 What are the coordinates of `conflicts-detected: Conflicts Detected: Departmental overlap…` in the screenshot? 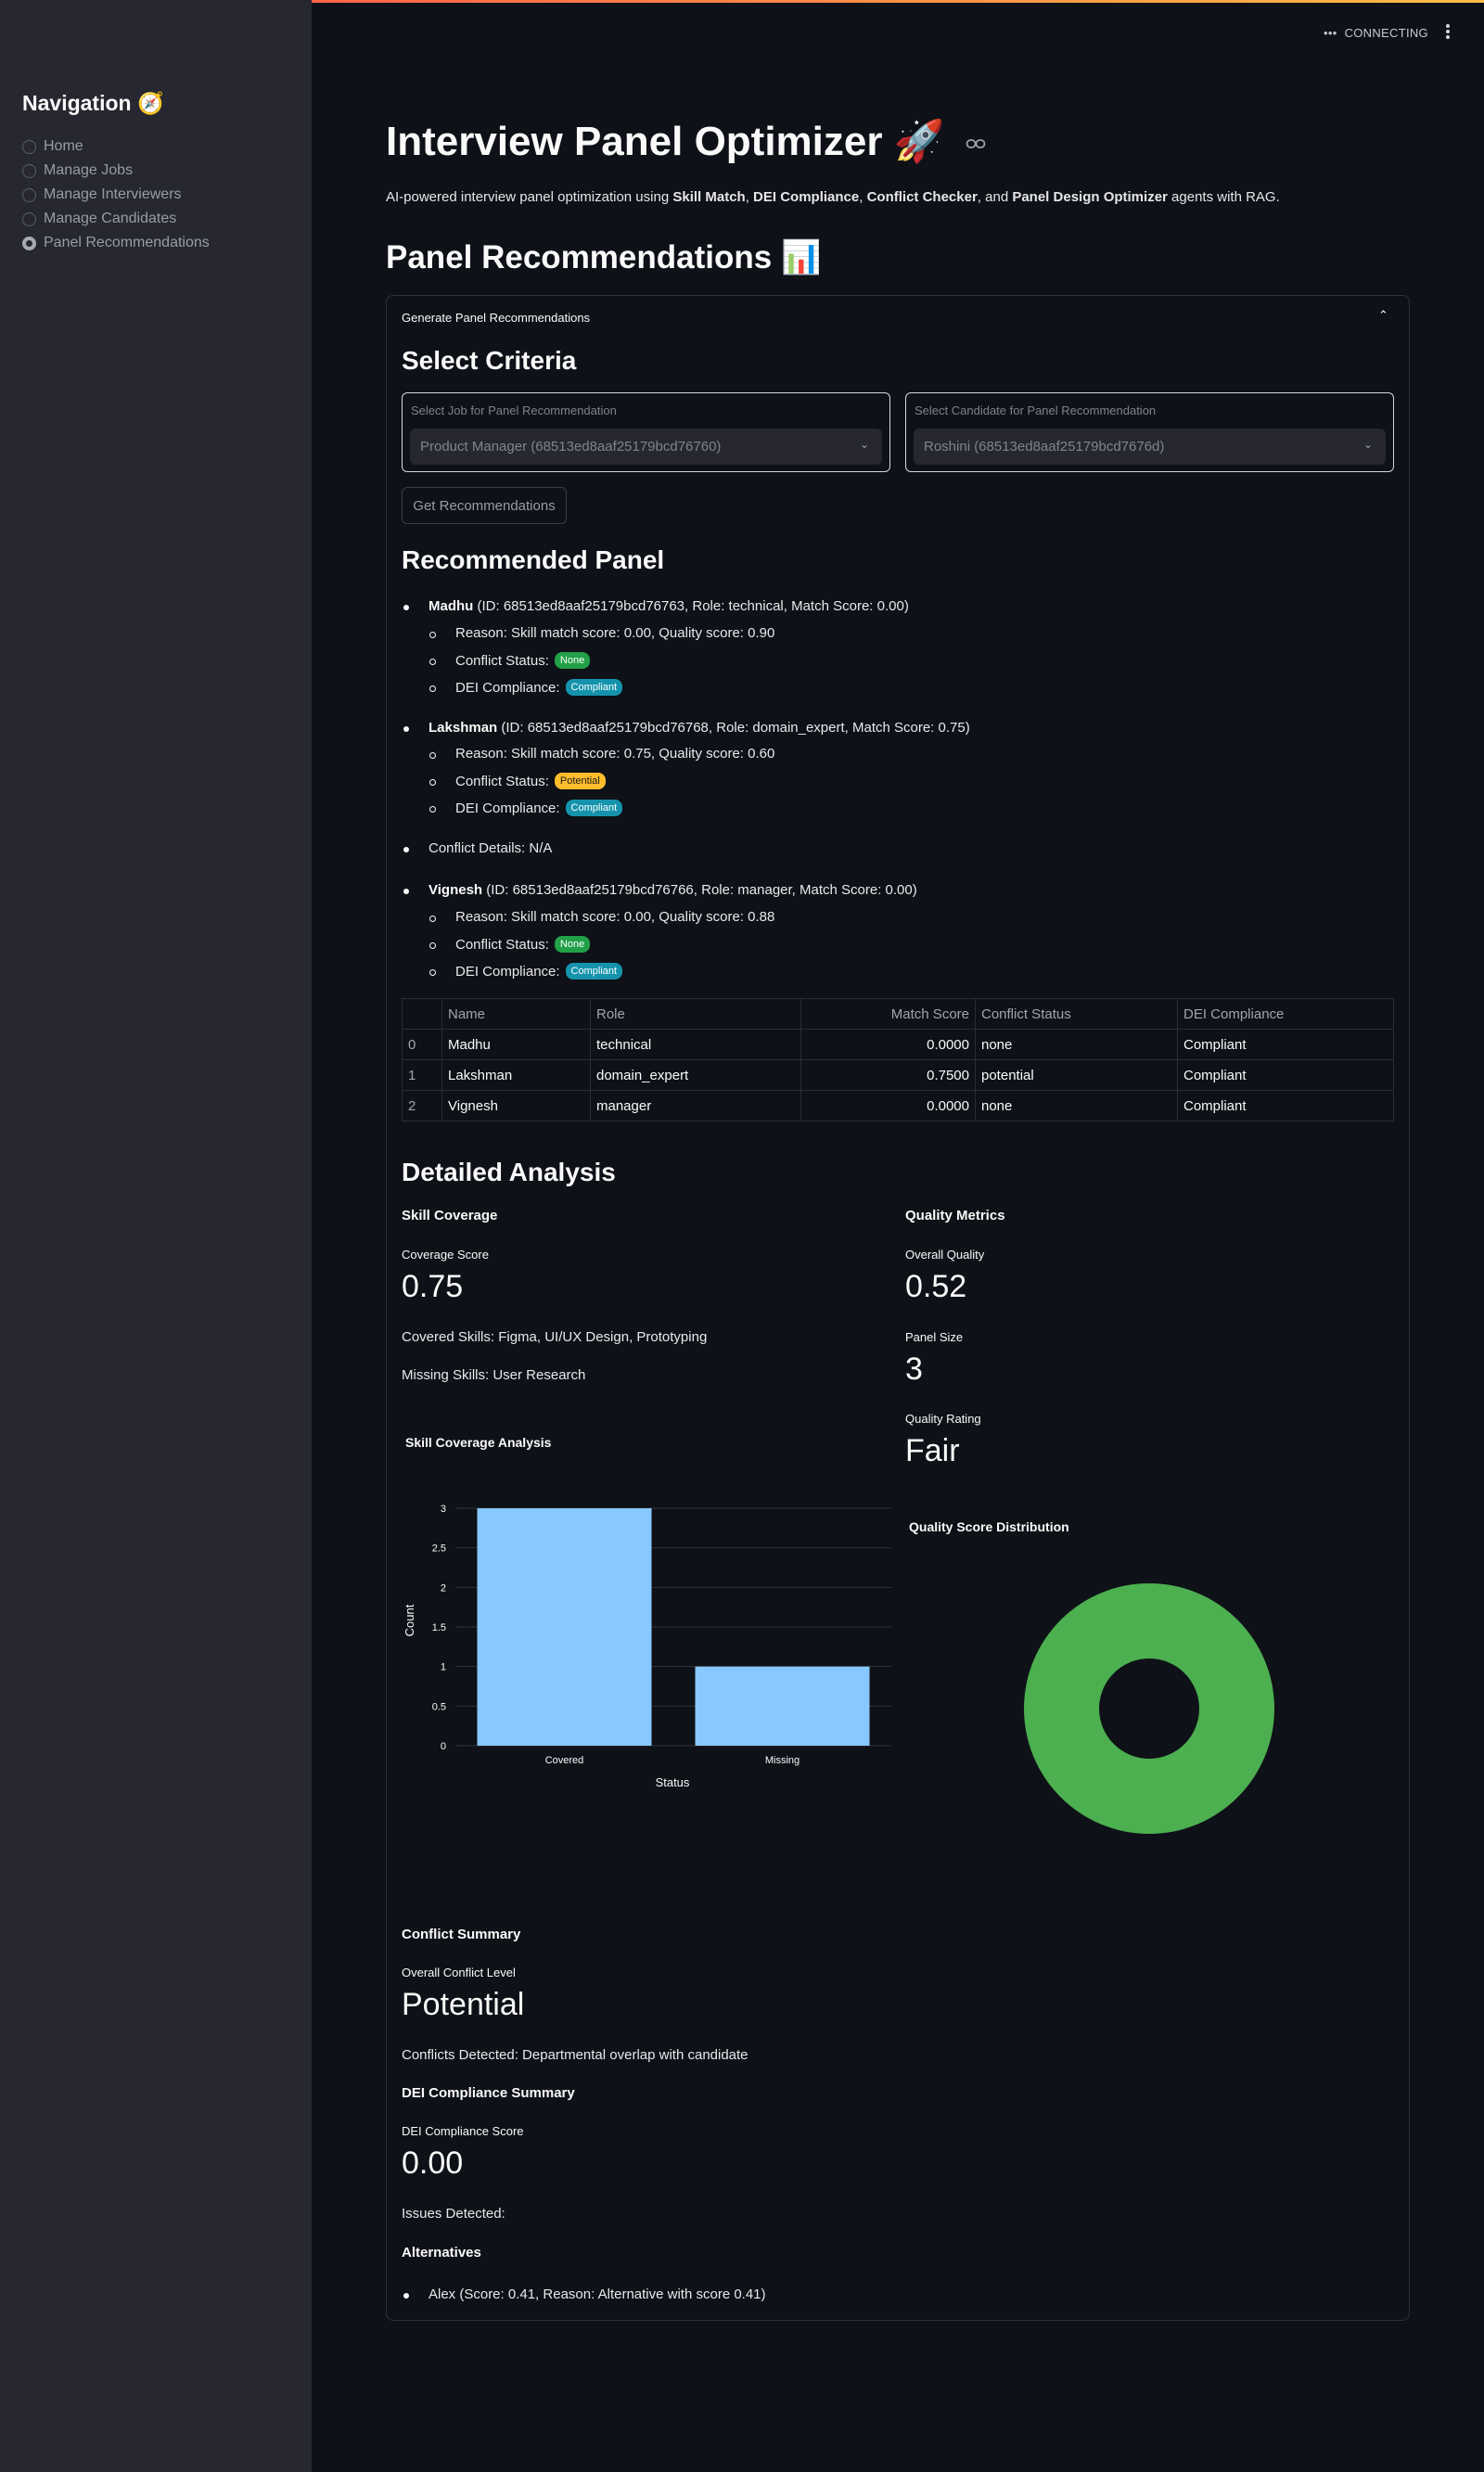 It's located at (575, 2055).